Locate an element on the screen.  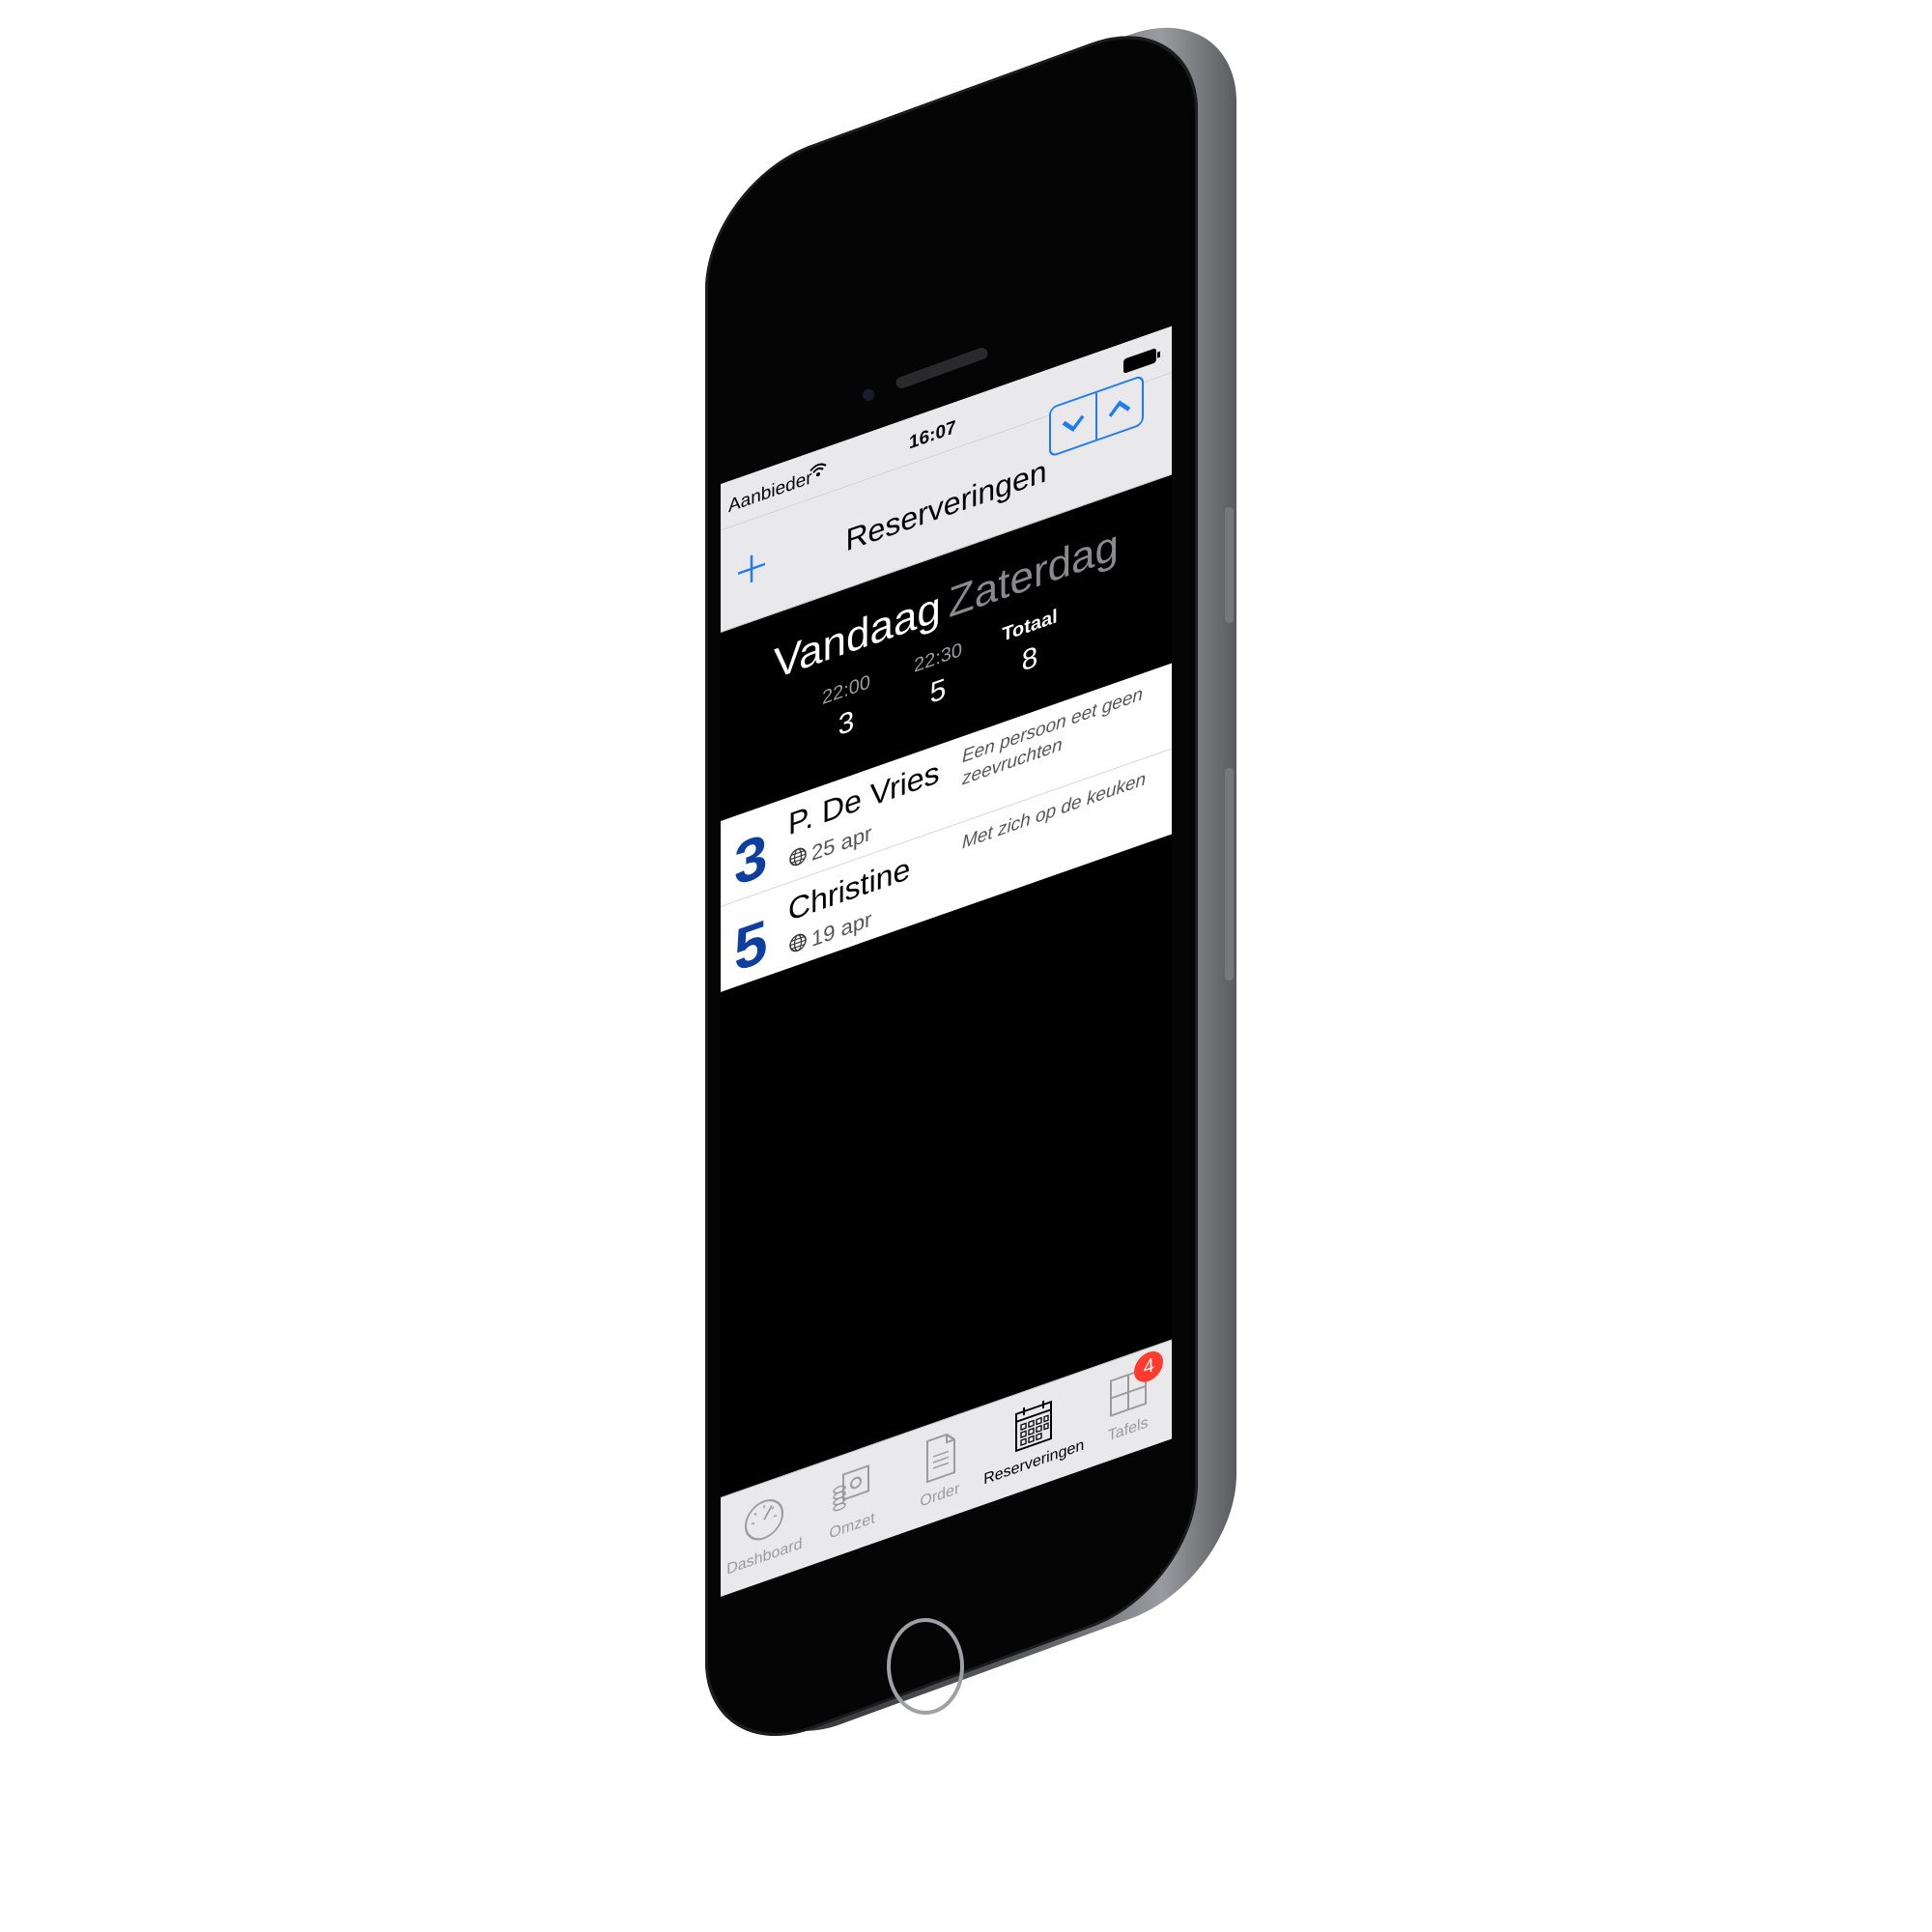
volume-up-button is located at coordinates (1229, 565).